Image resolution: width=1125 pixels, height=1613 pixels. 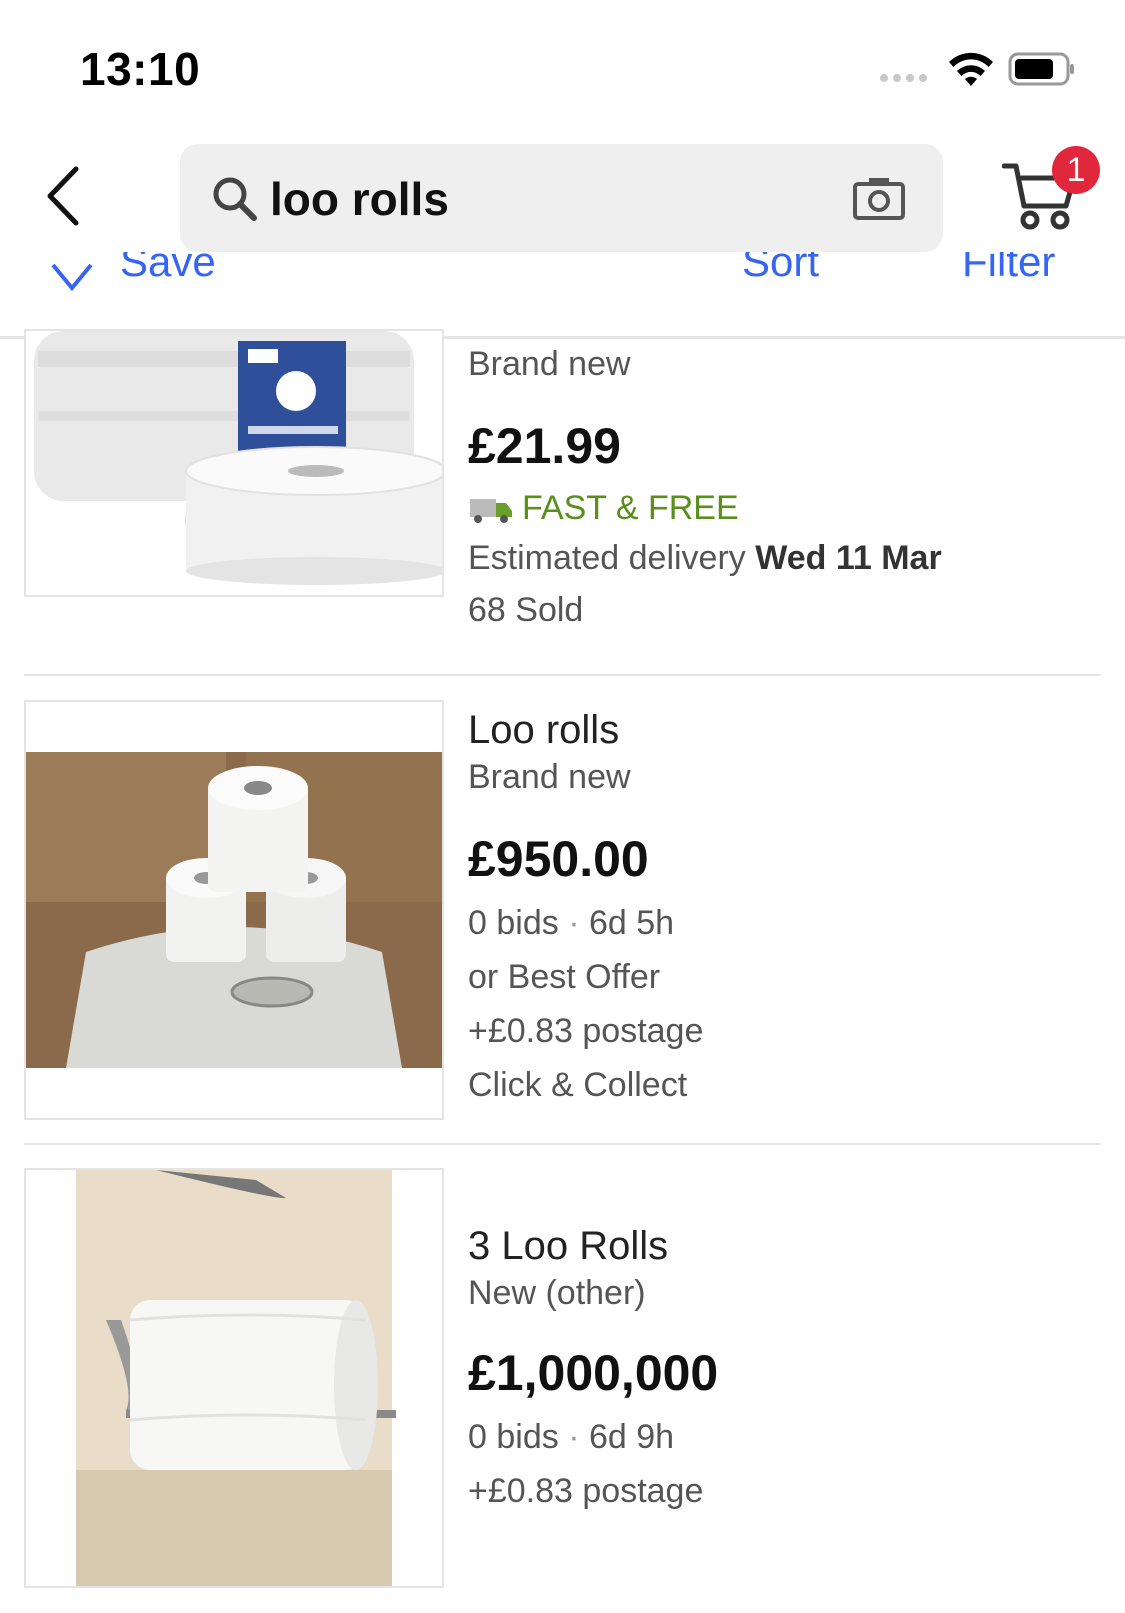 I want to click on listing-price: £21.99, so click(x=544, y=446).